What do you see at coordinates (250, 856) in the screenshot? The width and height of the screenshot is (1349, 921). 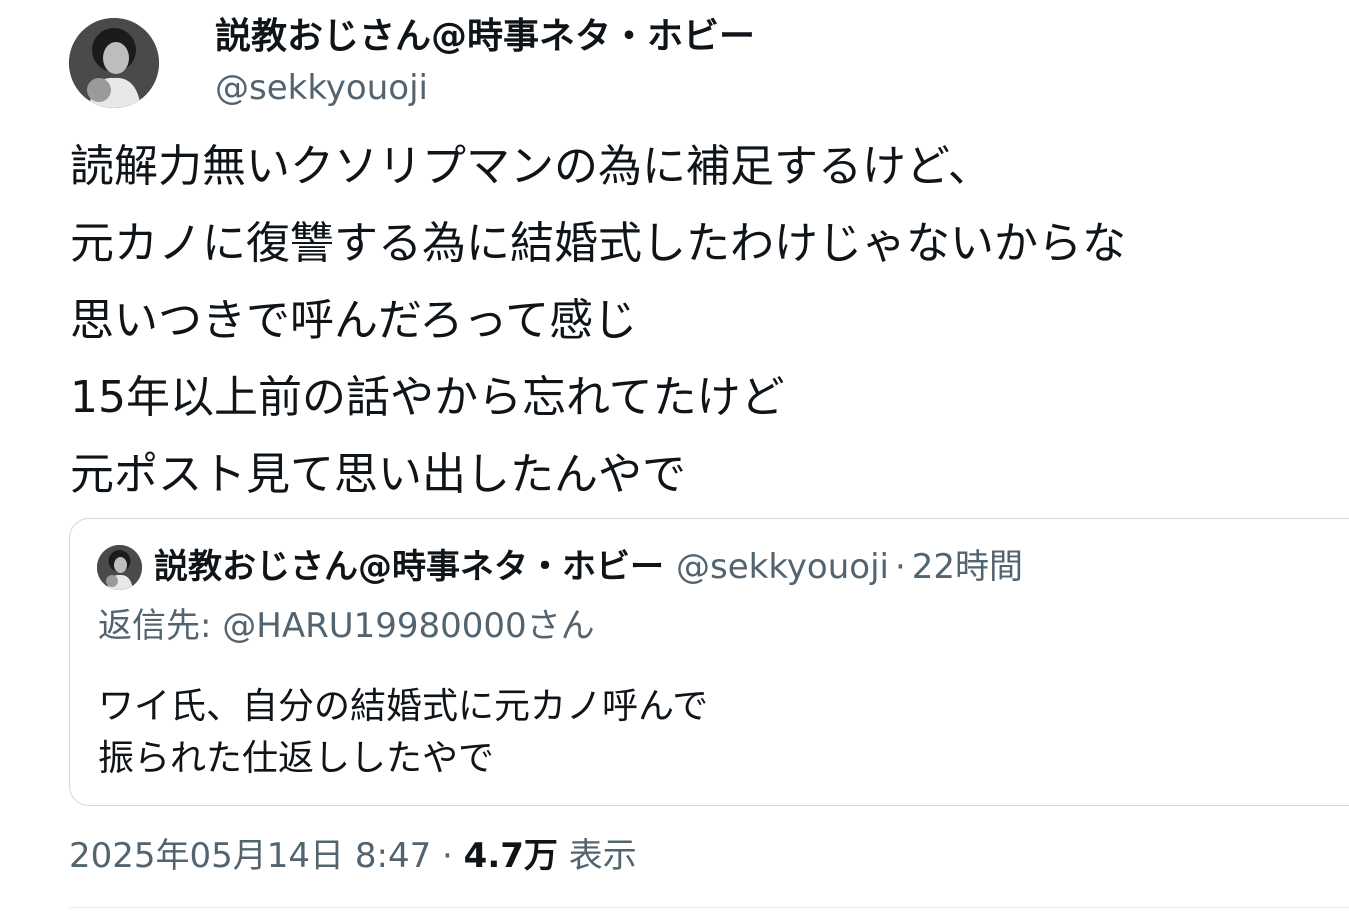 I see `tweet-timestamp: 2025年05月14日 8:47` at bounding box center [250, 856].